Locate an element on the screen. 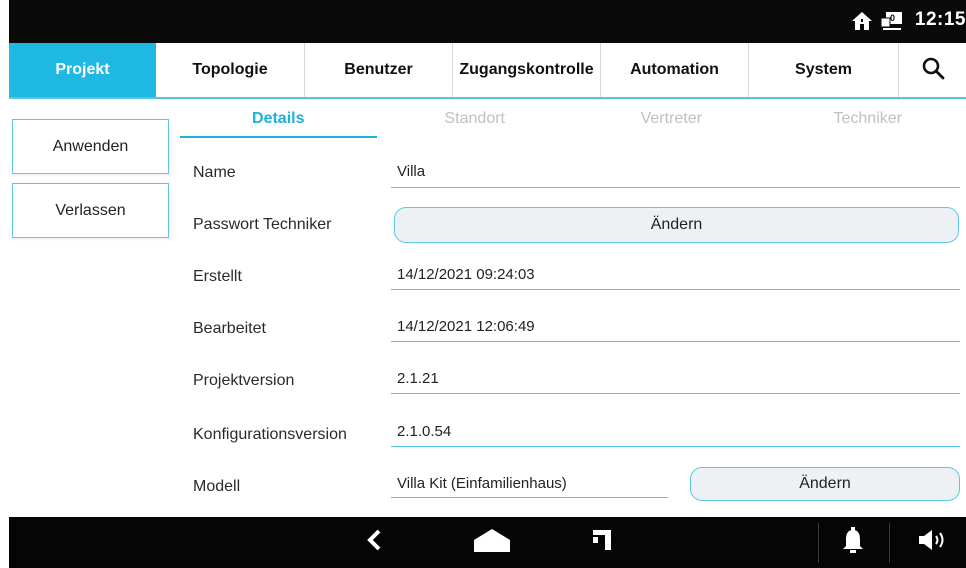 This screenshot has width=966, height=568. tab-projekt: Projekt is located at coordinates (82, 70).